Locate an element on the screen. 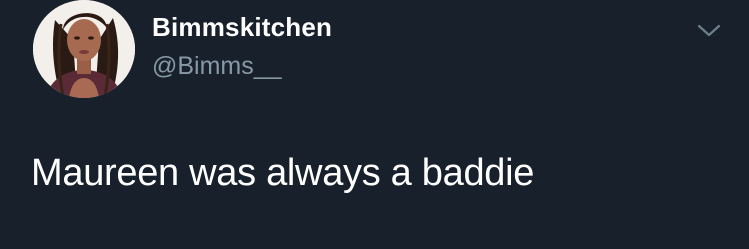 The image size is (749, 249). profile-photo is located at coordinates (84, 49).